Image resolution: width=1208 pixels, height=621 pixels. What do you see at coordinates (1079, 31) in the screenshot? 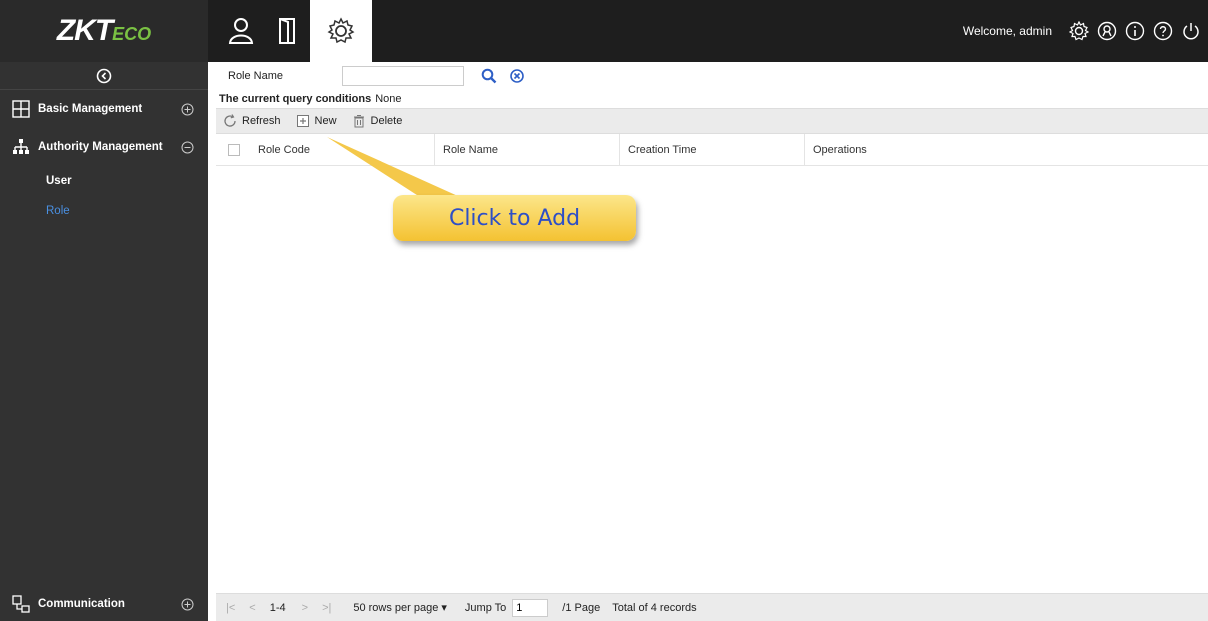
I see `settings-icon` at bounding box center [1079, 31].